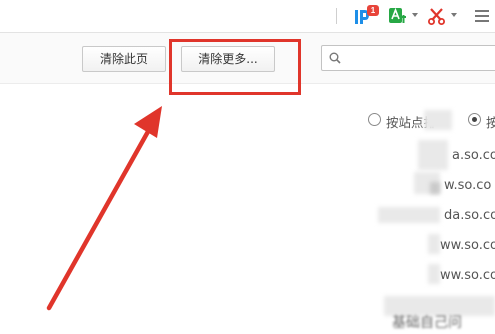  I want to click on sort-other-label: 按, so click(490, 122).